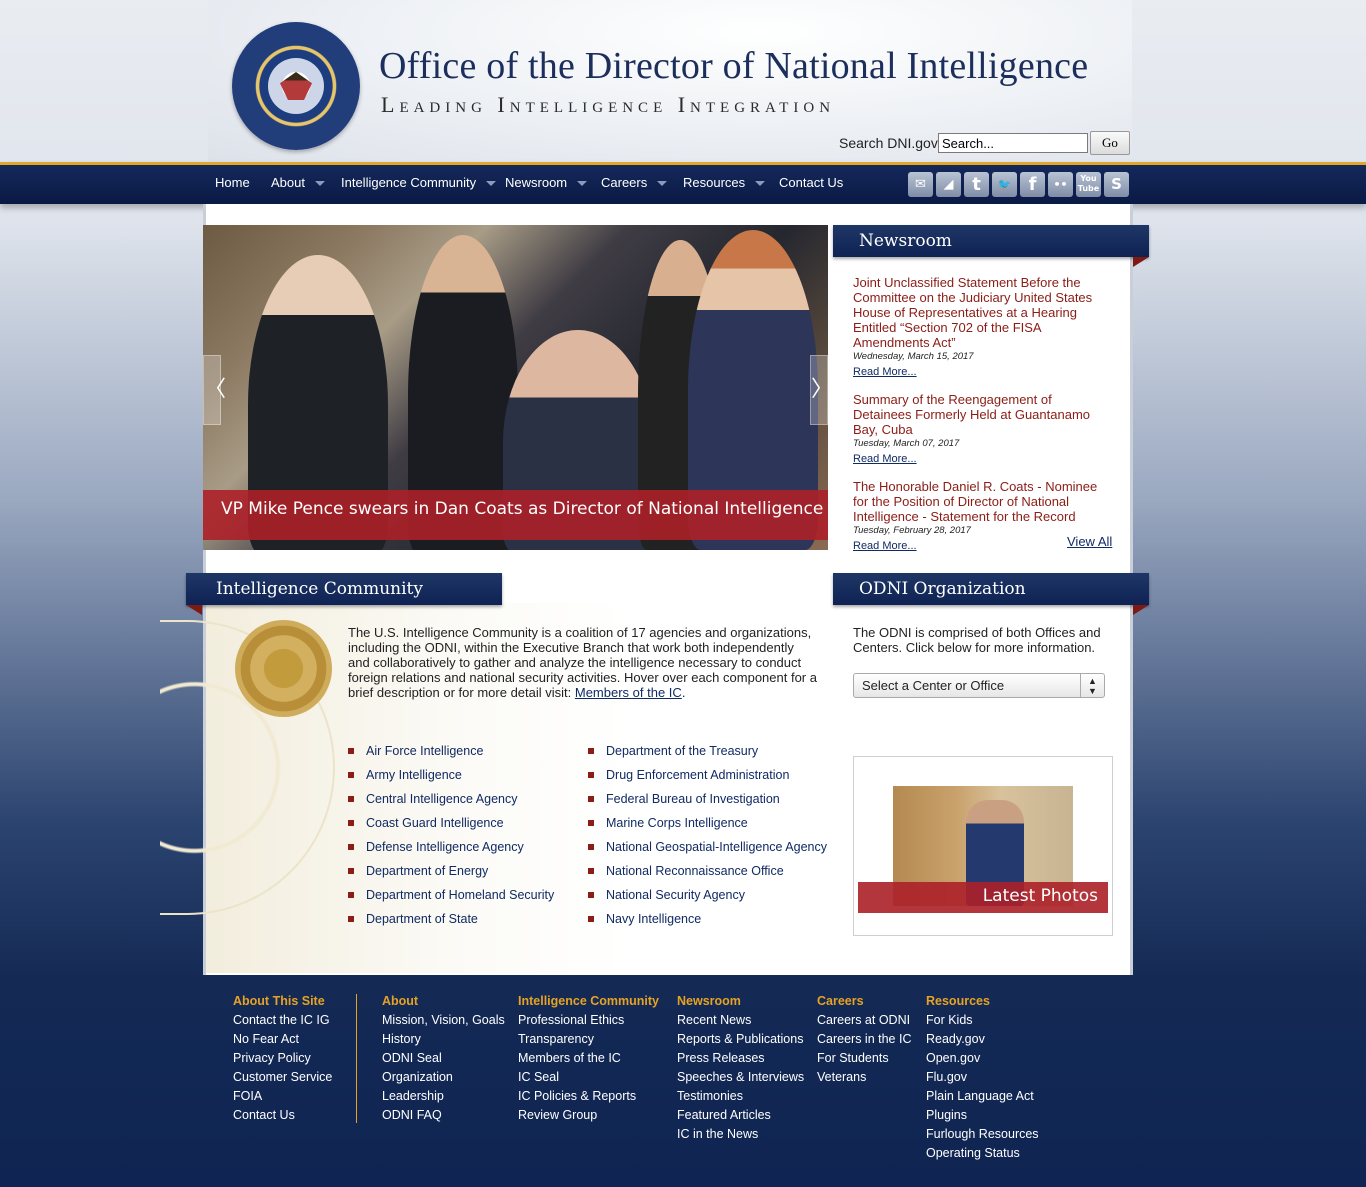  Describe the element at coordinates (451, 876) in the screenshot. I see `ic-member-link: Department of Energy` at that location.